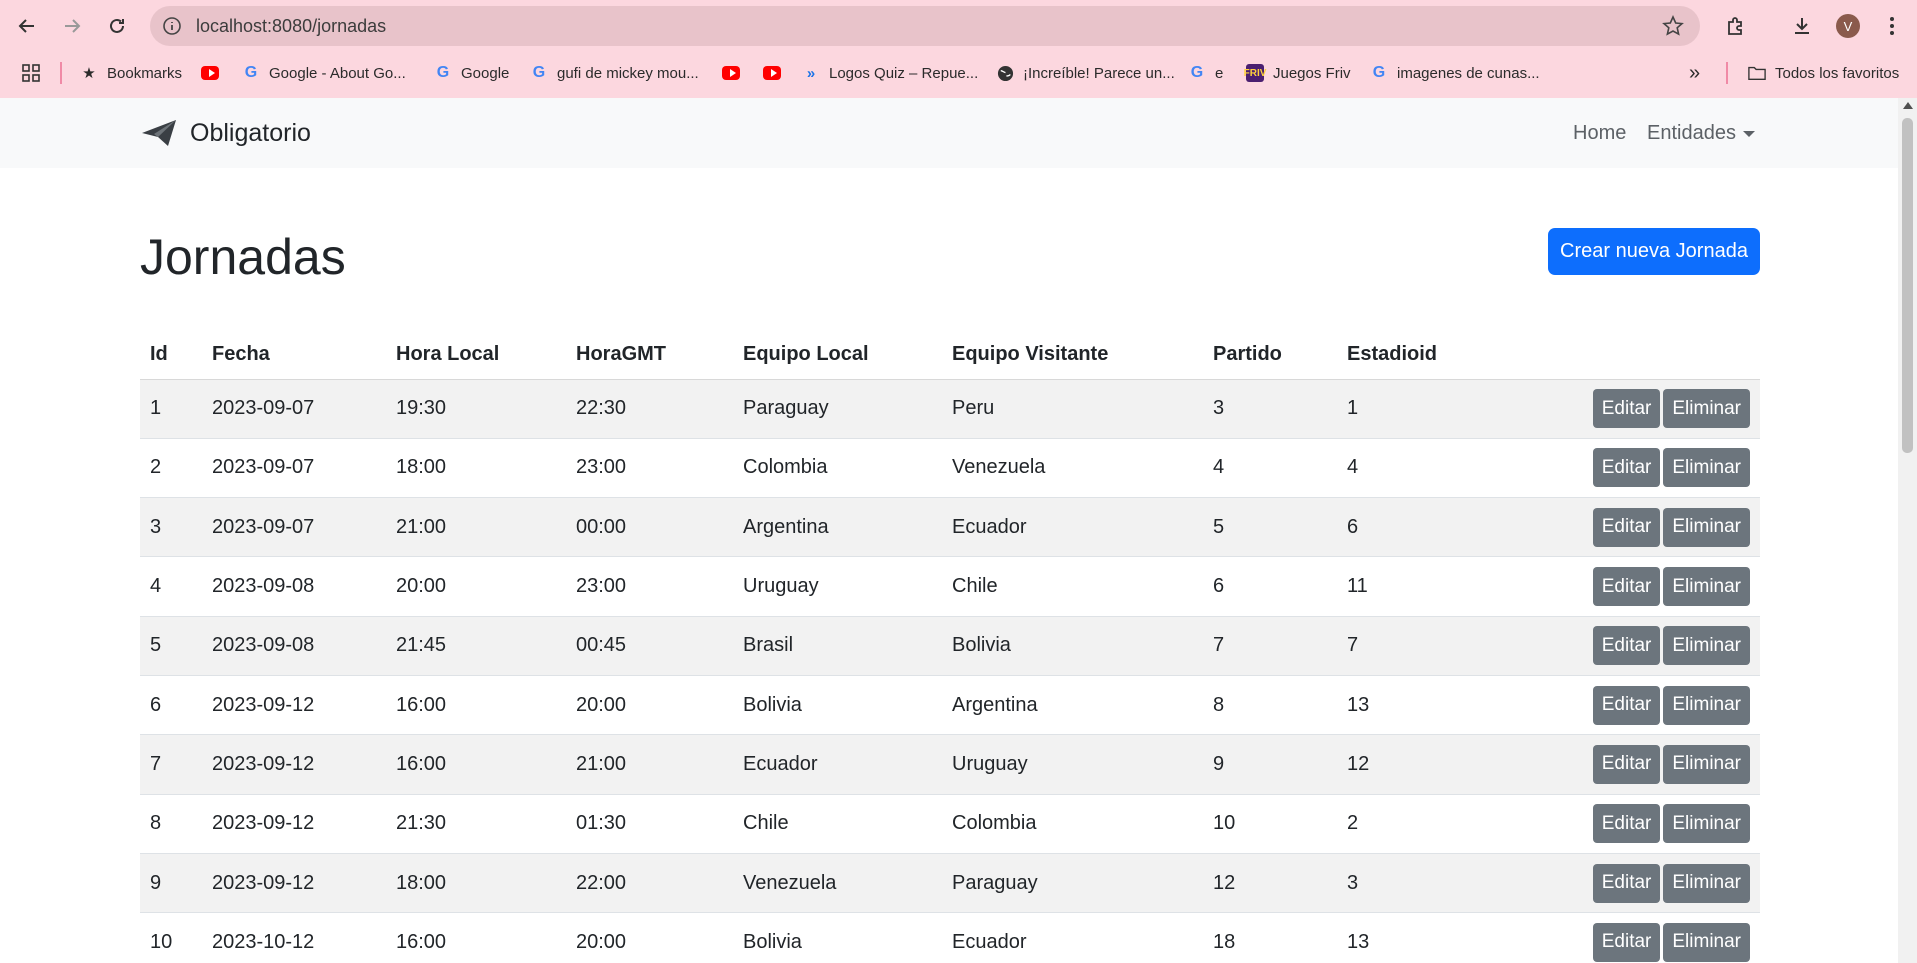 The image size is (1917, 963). Describe the element at coordinates (1297, 73) in the screenshot. I see `bookmark-item: FRIV Juegos Friv` at that location.